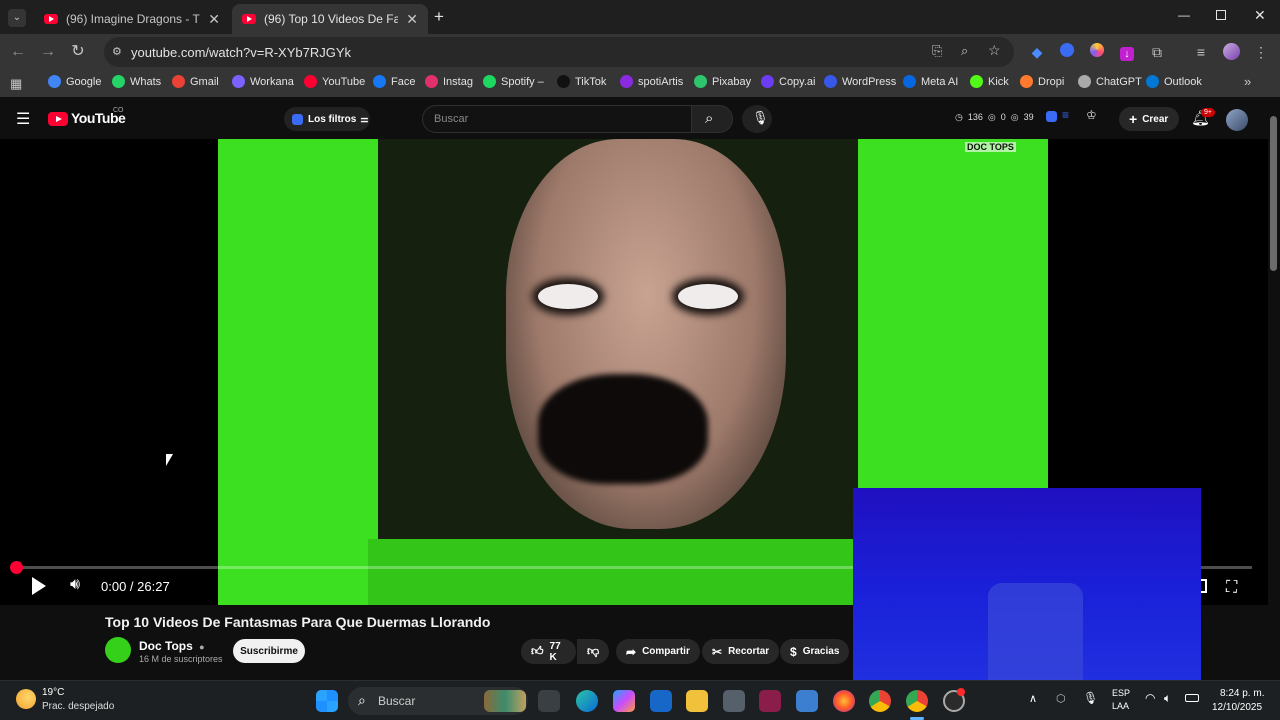 The image size is (1280, 720). I want to click on bookmark-star-icon: ☆, so click(994, 50).